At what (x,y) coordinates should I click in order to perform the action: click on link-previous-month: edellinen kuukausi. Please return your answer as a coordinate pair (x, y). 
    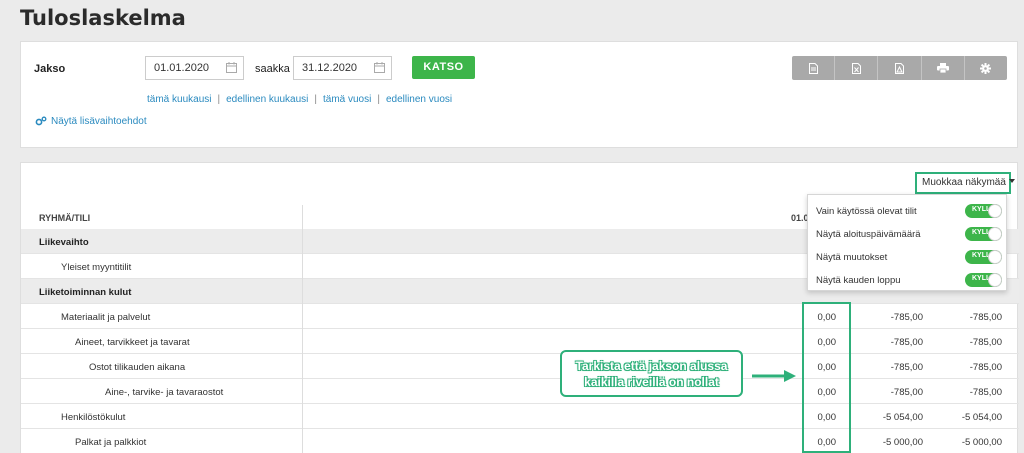
    Looking at the image, I should click on (267, 99).